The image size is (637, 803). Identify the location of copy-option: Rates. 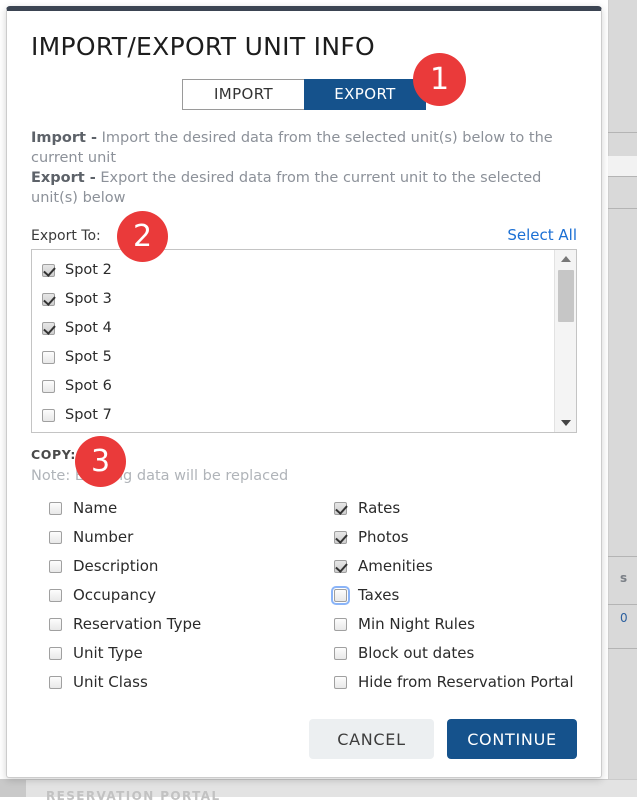
(455, 508).